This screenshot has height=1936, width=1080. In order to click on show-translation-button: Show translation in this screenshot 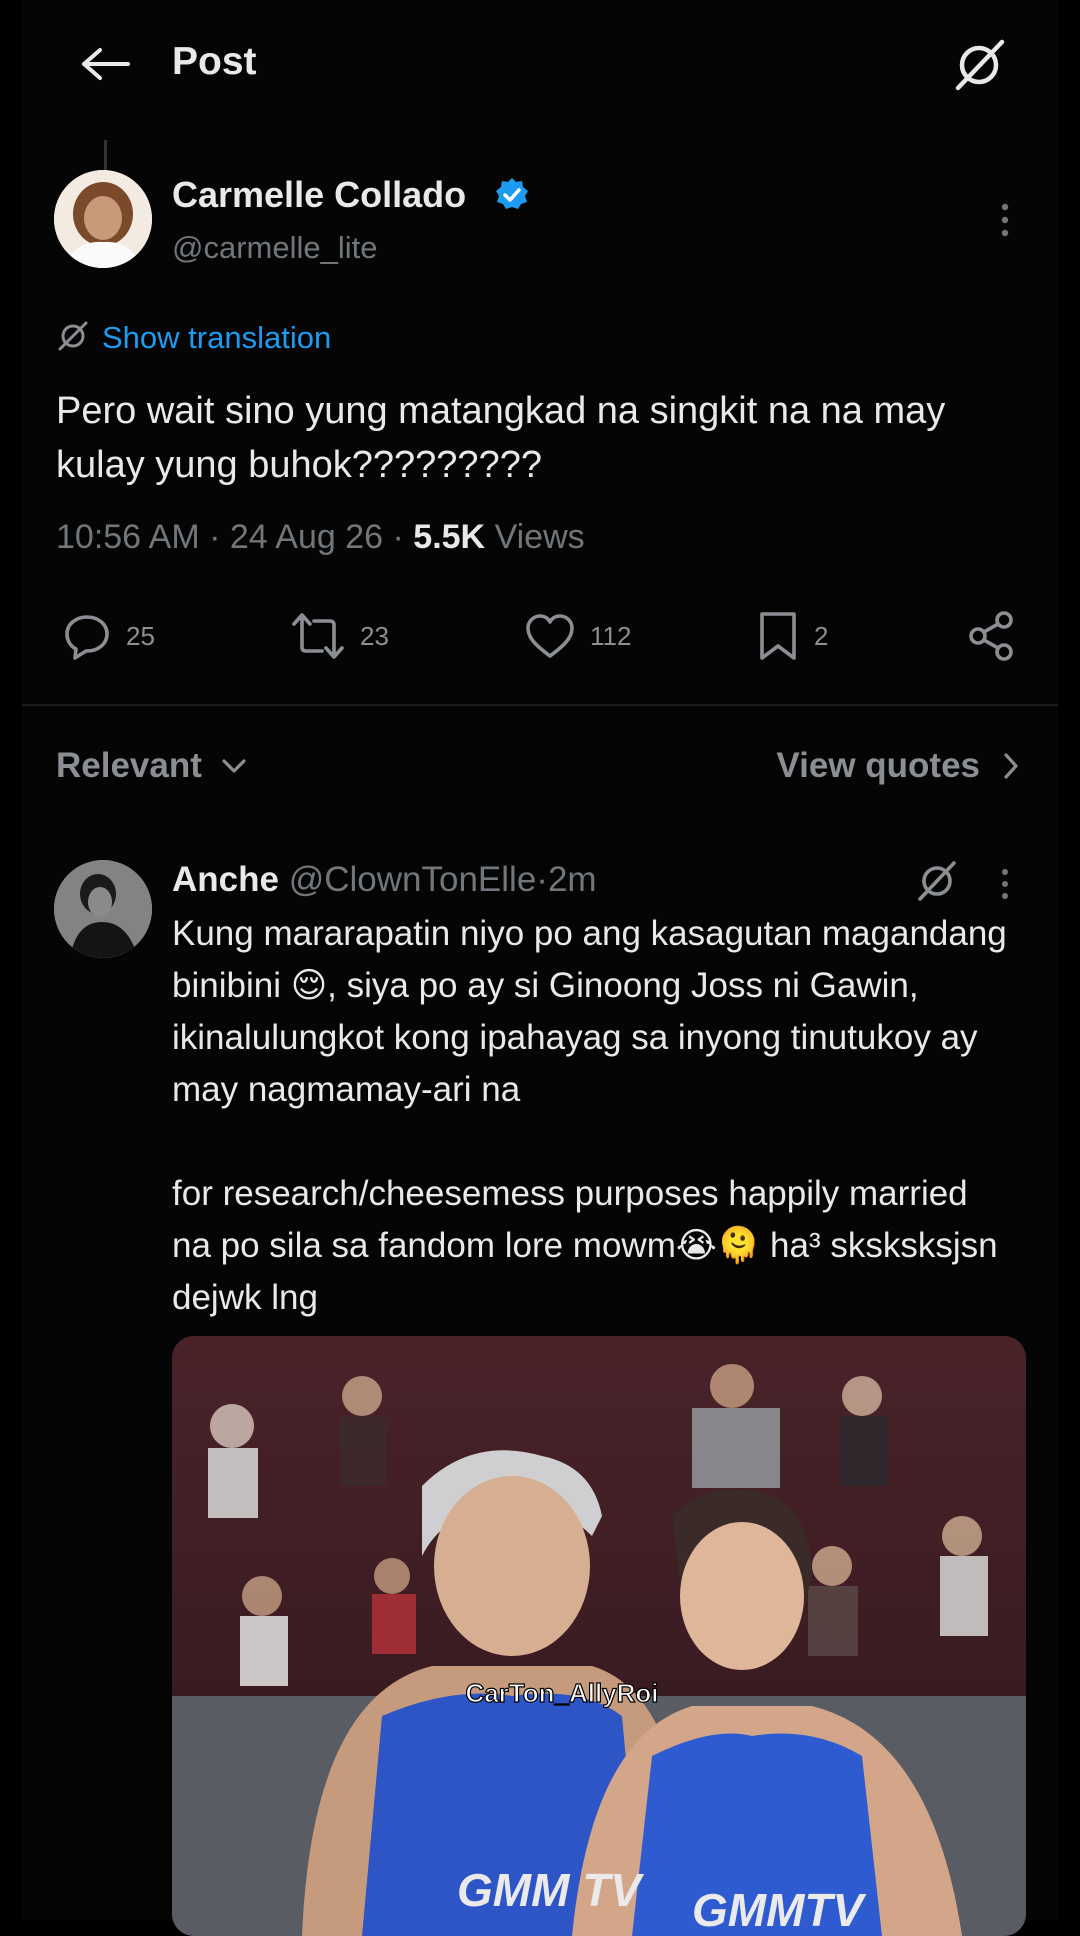, I will do `click(193, 338)`.